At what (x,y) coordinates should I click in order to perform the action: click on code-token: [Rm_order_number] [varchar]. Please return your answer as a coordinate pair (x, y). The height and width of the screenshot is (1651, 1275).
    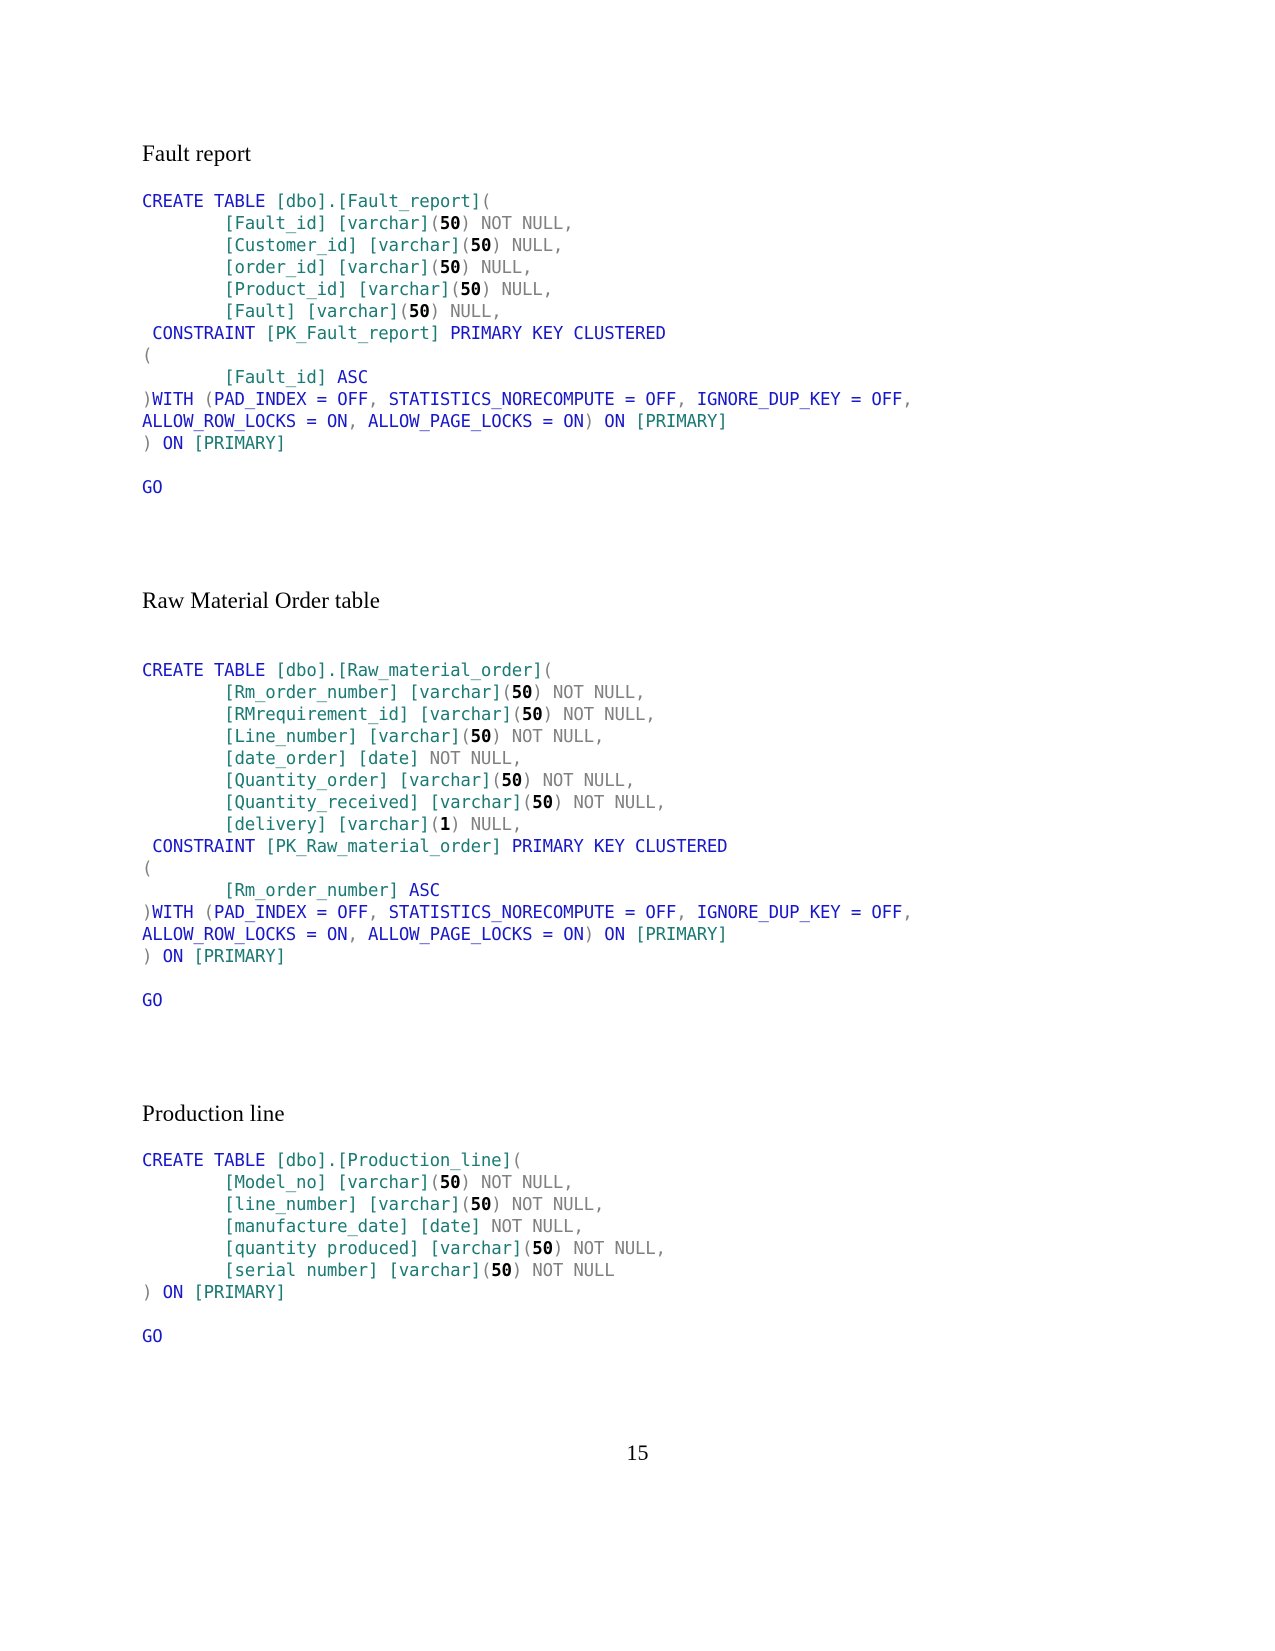
    Looking at the image, I should click on (363, 692).